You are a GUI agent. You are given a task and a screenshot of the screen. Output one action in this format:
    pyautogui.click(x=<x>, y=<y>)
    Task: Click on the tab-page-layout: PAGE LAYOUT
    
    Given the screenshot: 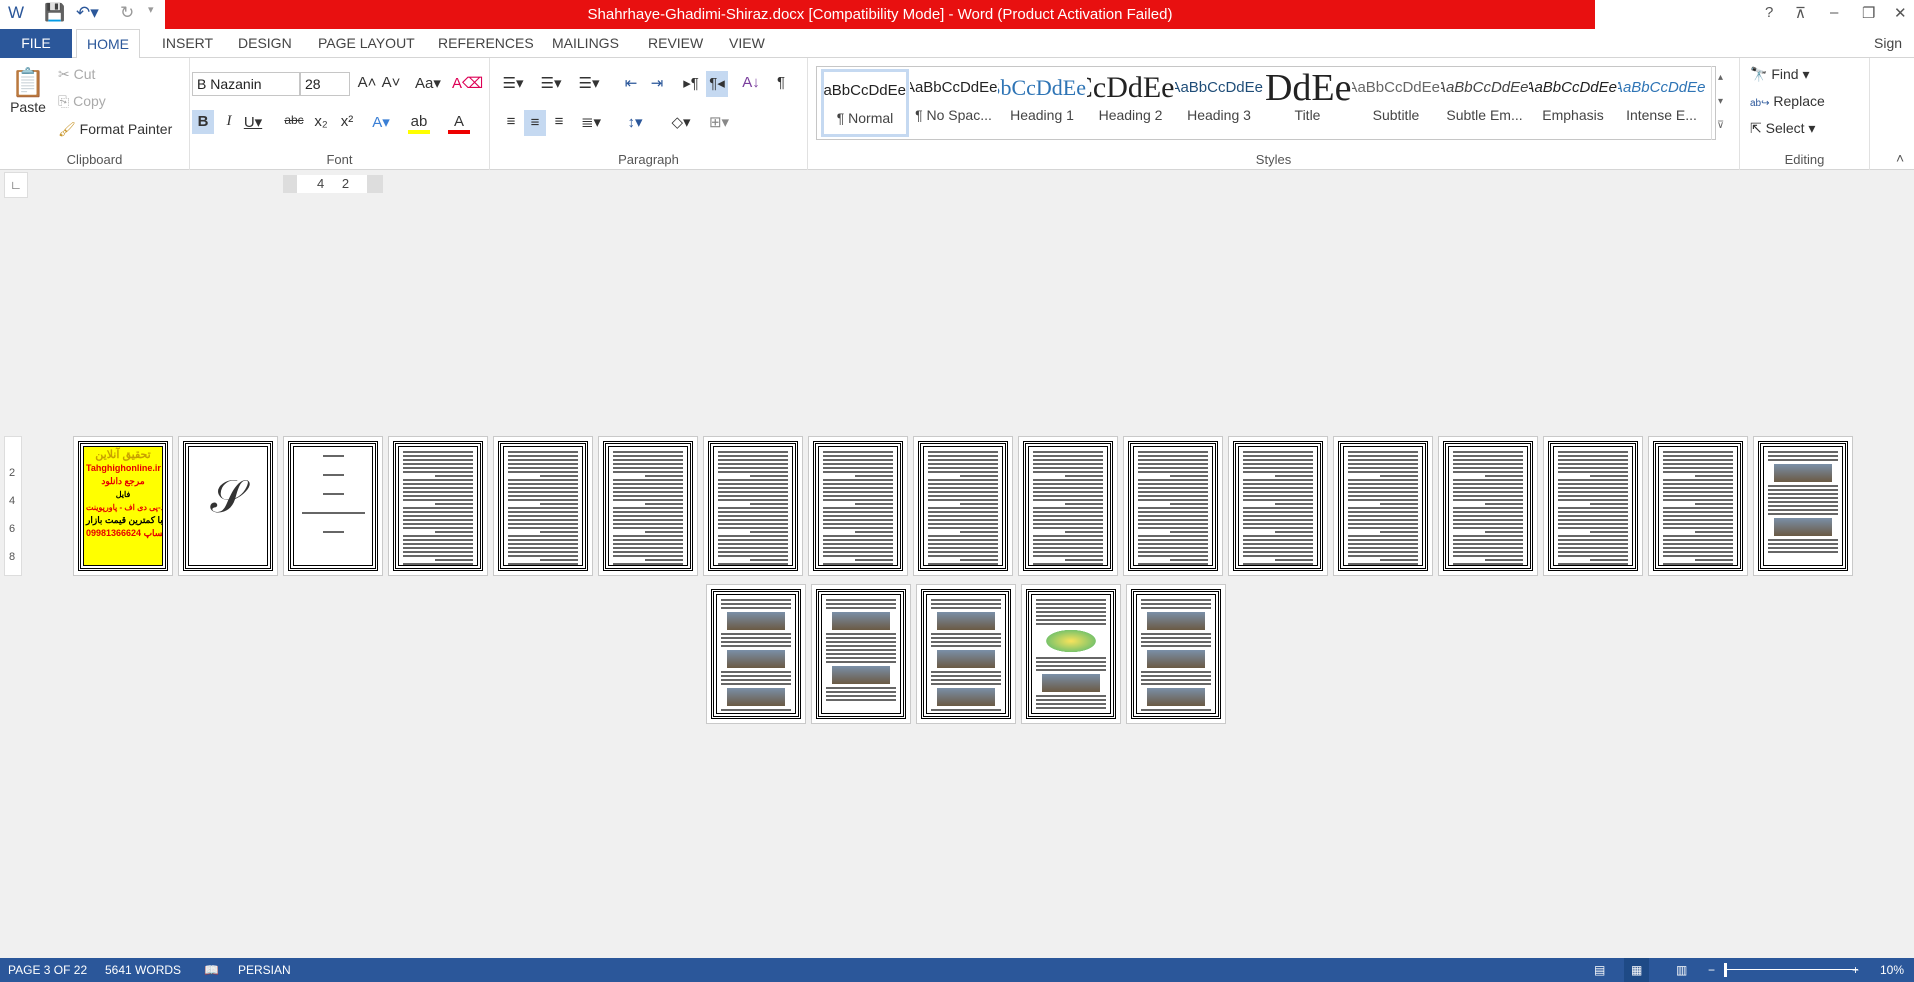 What is the action you would take?
    pyautogui.click(x=366, y=43)
    